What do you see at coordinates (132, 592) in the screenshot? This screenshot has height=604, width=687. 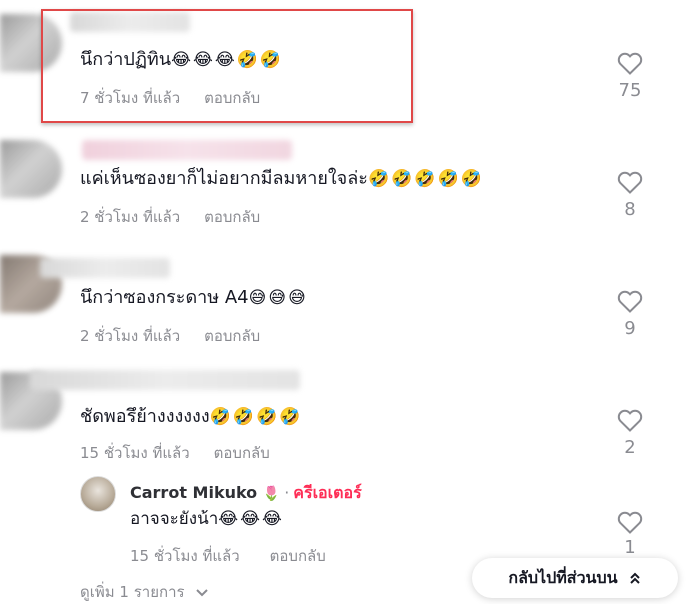 I see `view-more-label: ดูเพิ่ม 1 รายการ` at bounding box center [132, 592].